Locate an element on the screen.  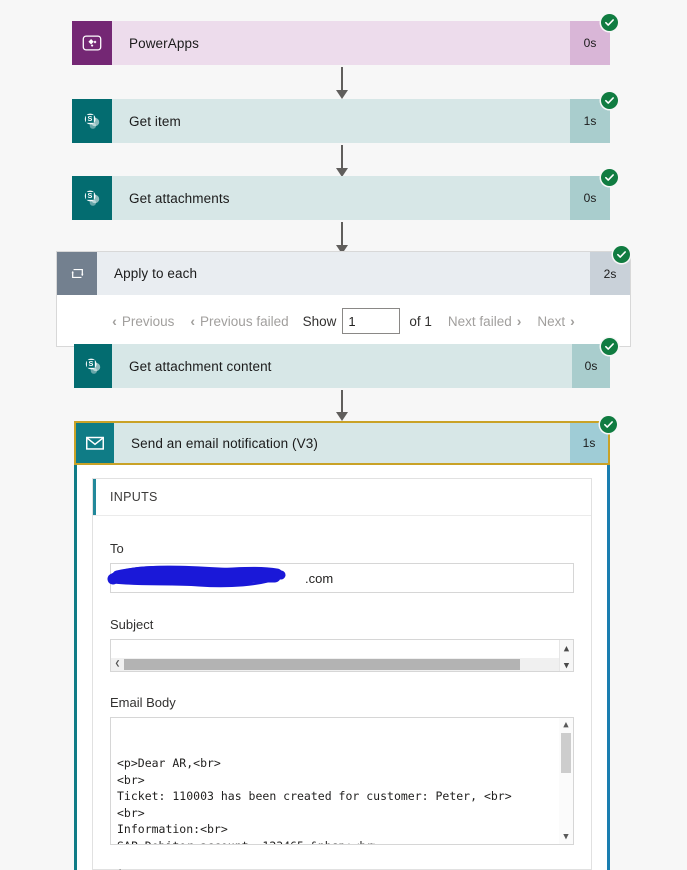
next-failed-button: Next failed › is located at coordinates (484, 321).